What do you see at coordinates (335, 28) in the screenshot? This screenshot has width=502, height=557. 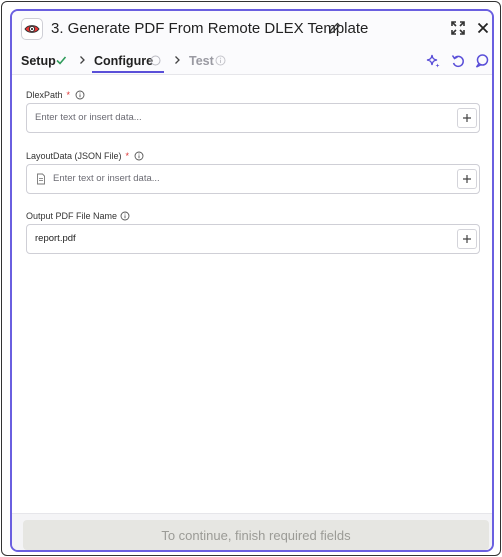 I see `pencil-icon` at bounding box center [335, 28].